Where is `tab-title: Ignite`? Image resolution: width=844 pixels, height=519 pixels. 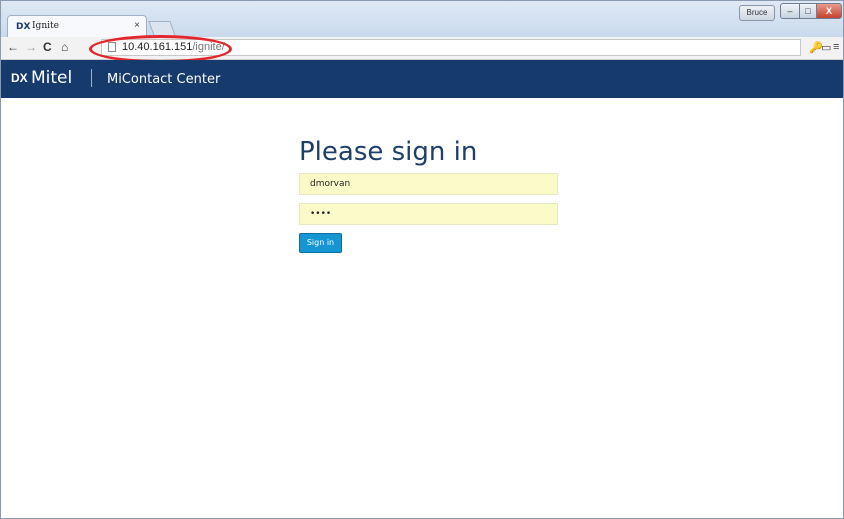 tab-title: Ignite is located at coordinates (45, 26).